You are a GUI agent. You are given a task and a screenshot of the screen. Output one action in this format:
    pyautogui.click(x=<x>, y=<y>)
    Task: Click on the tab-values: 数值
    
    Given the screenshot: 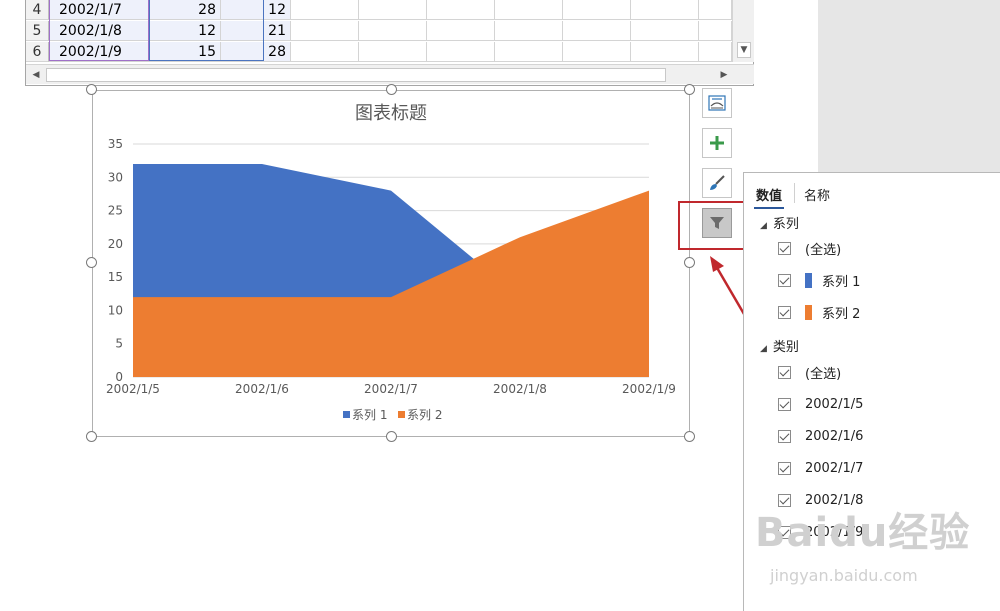 What is the action you would take?
    pyautogui.click(x=769, y=195)
    